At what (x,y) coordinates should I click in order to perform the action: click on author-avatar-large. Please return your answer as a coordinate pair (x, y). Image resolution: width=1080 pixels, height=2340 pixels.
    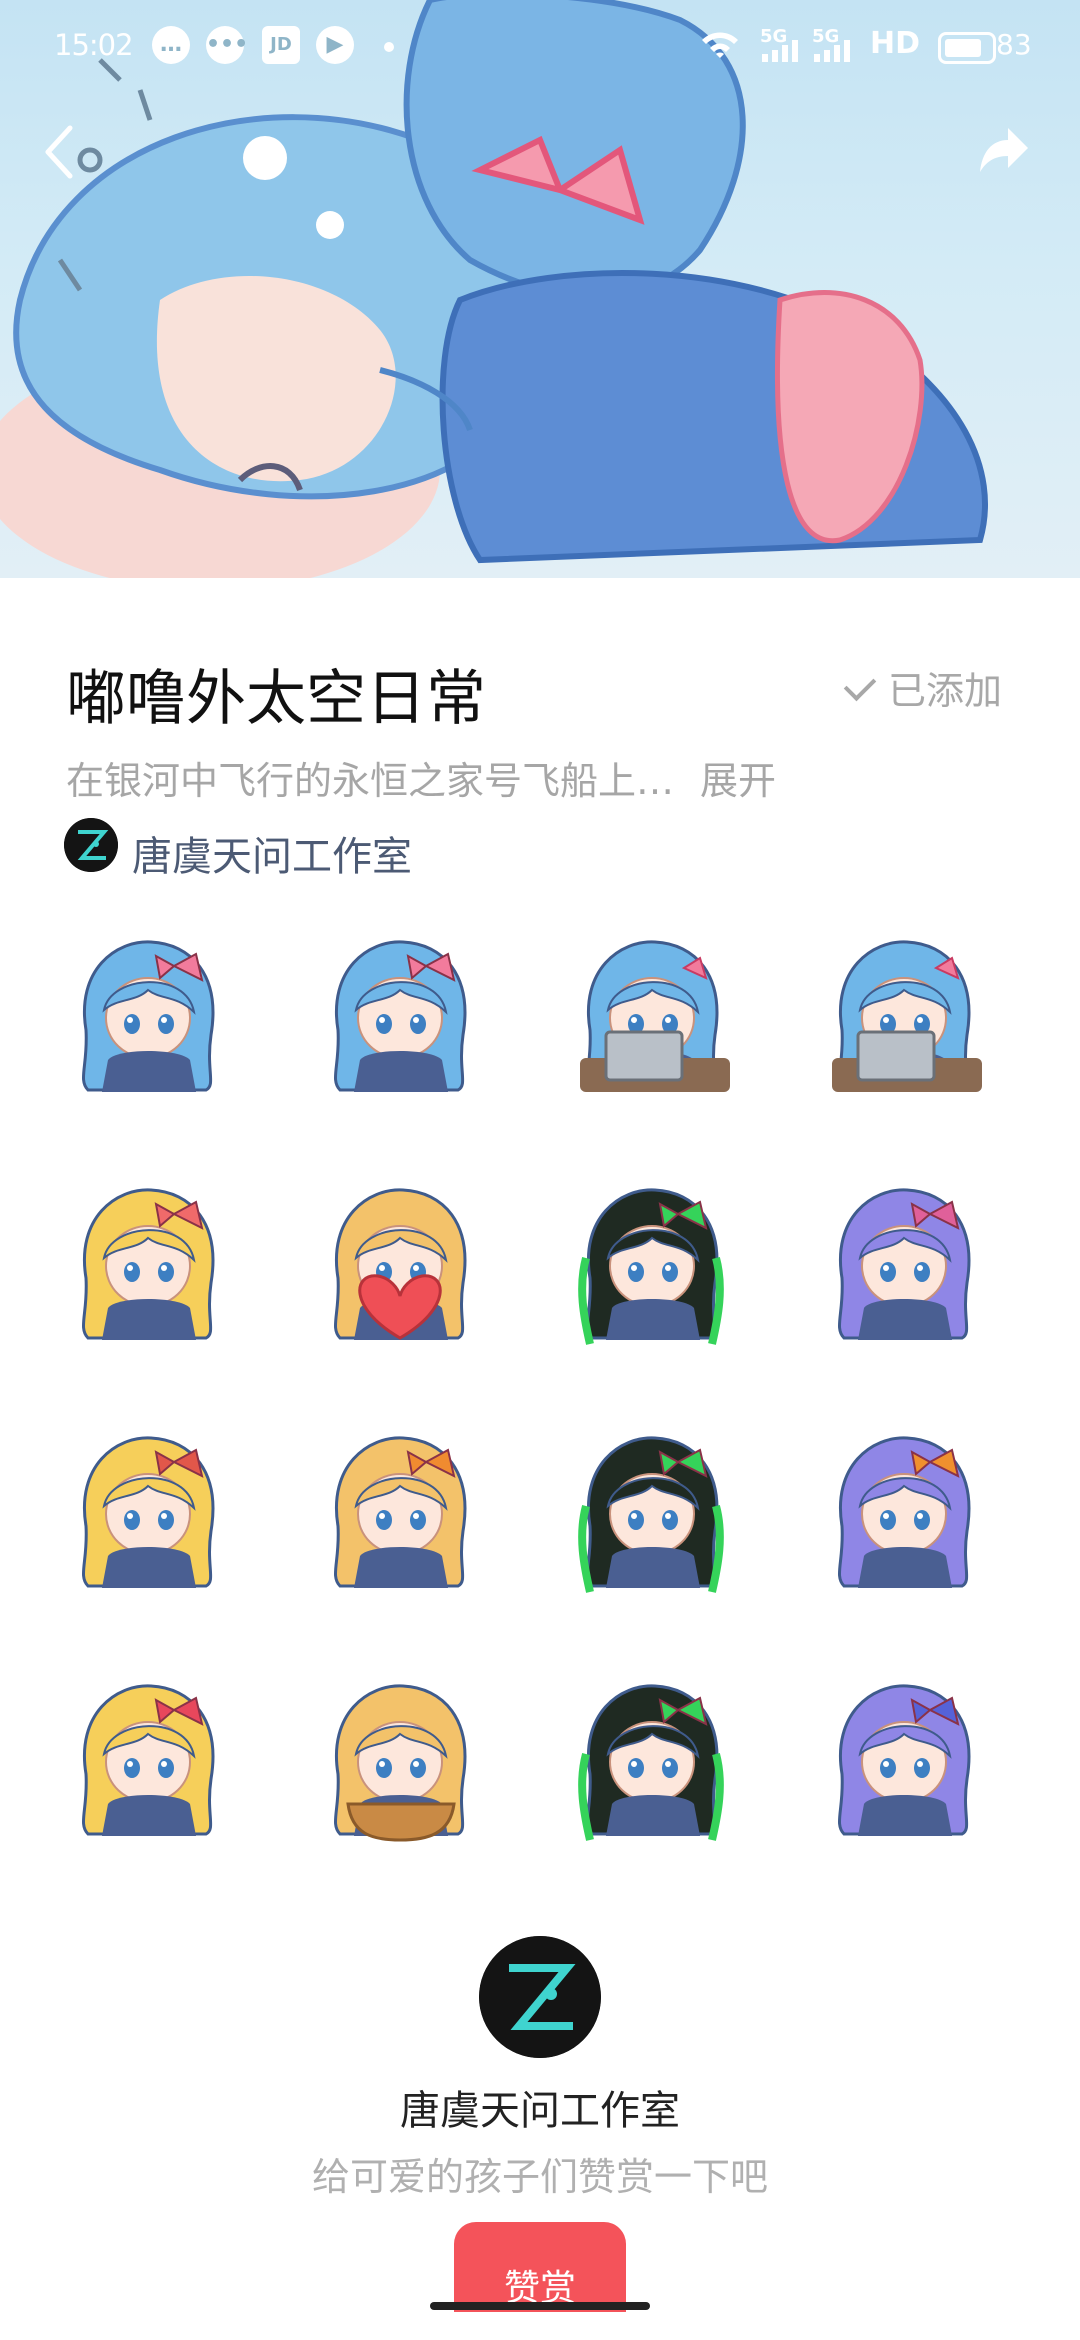
    Looking at the image, I should click on (540, 1997).